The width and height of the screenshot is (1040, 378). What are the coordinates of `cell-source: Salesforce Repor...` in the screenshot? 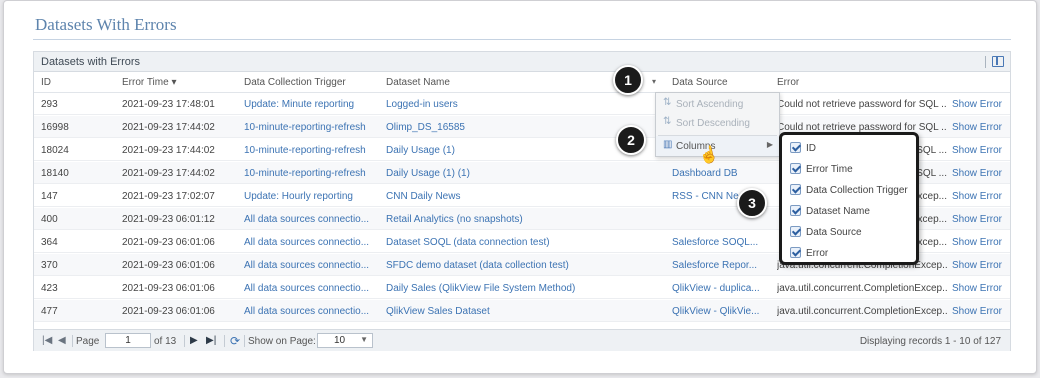 It's located at (715, 265).